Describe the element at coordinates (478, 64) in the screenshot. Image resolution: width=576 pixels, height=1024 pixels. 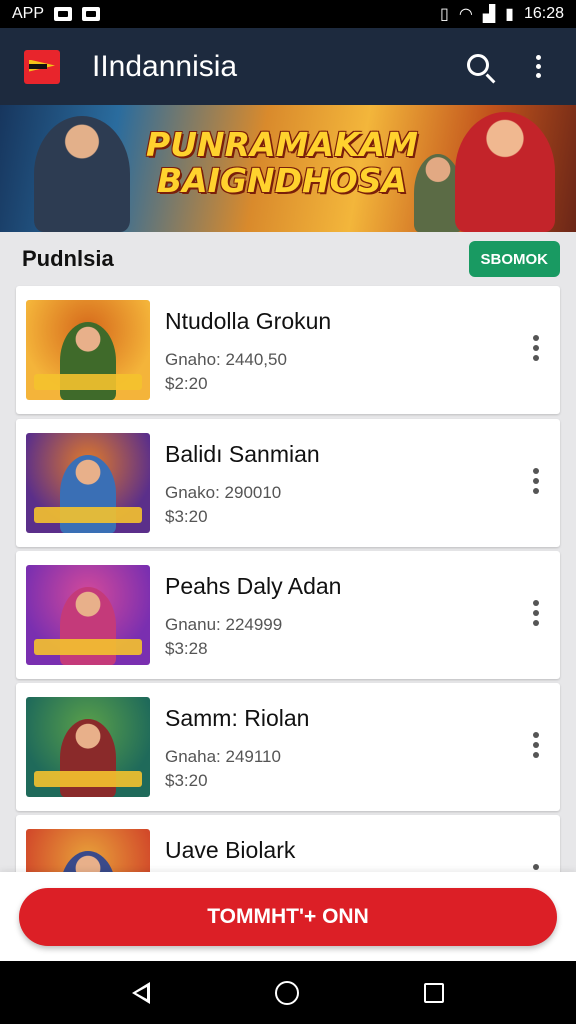
I see `search-icon` at that location.